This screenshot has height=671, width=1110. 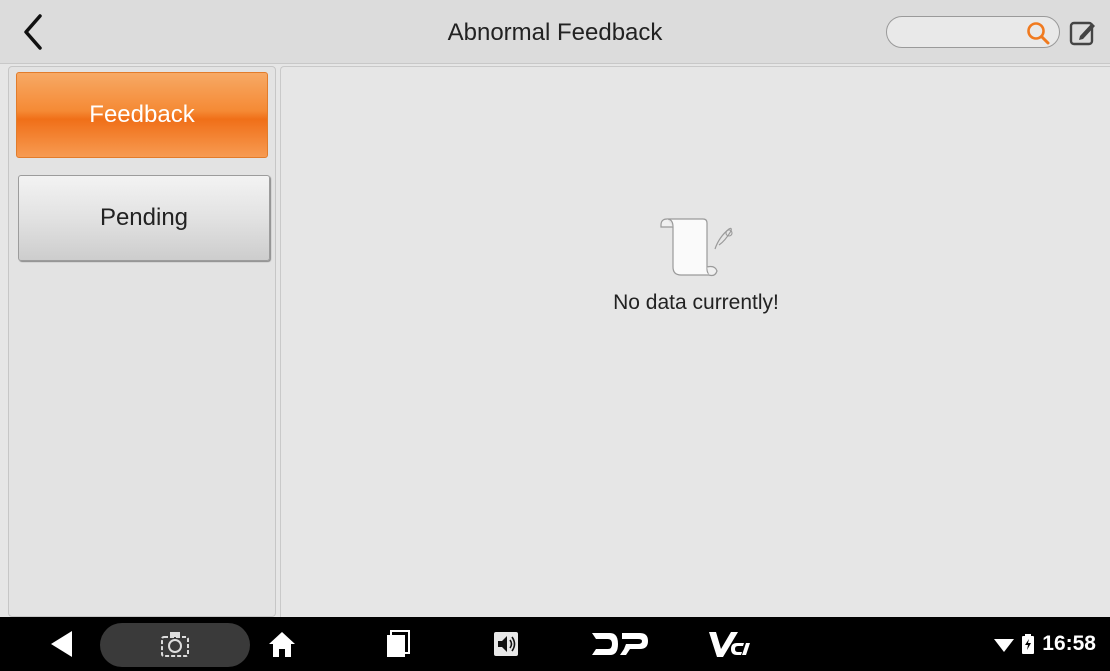 I want to click on sidebar-item-label: Pending, so click(x=144, y=217).